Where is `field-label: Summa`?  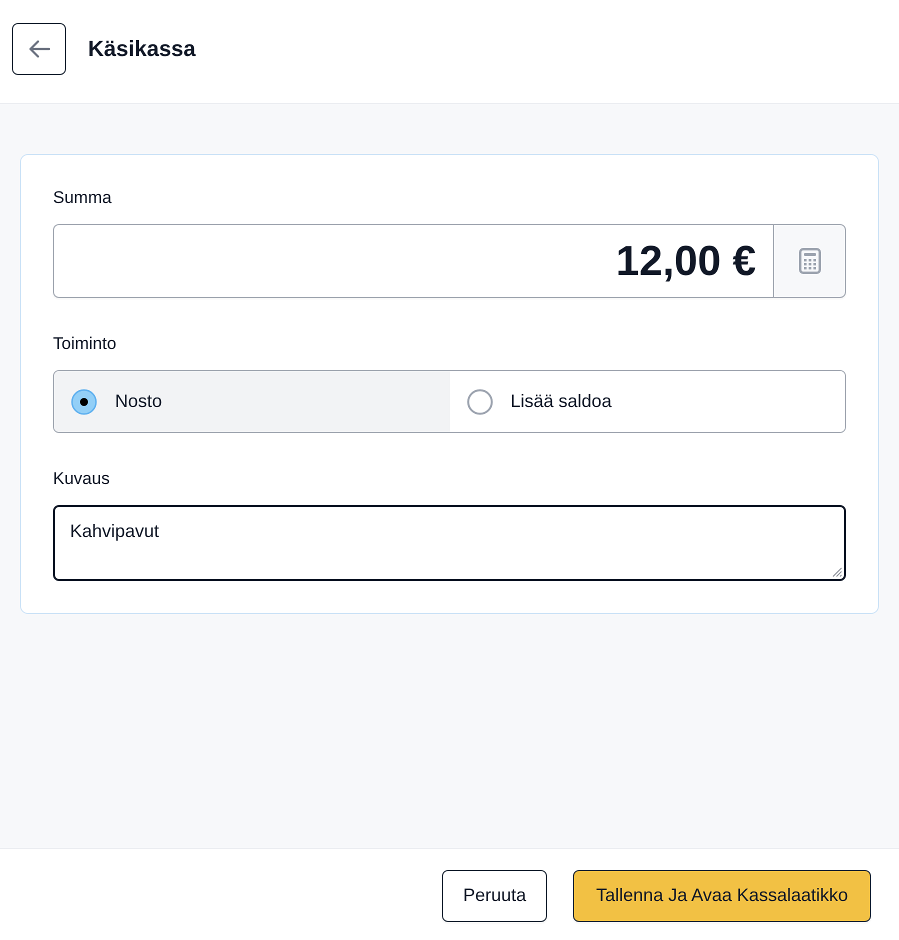 field-label: Summa is located at coordinates (83, 198).